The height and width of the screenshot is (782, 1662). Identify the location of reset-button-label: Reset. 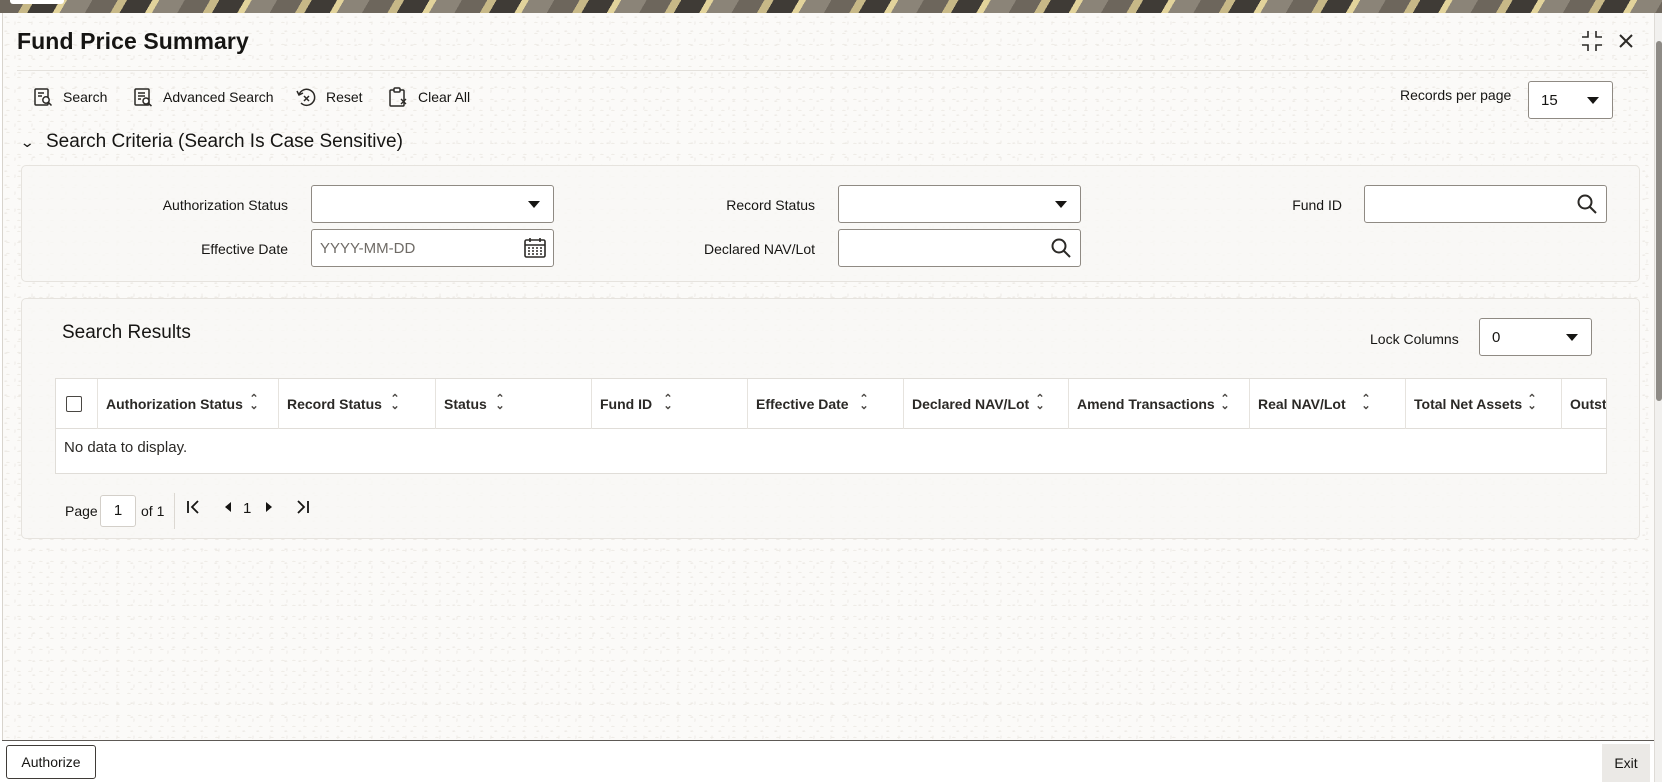
(344, 97).